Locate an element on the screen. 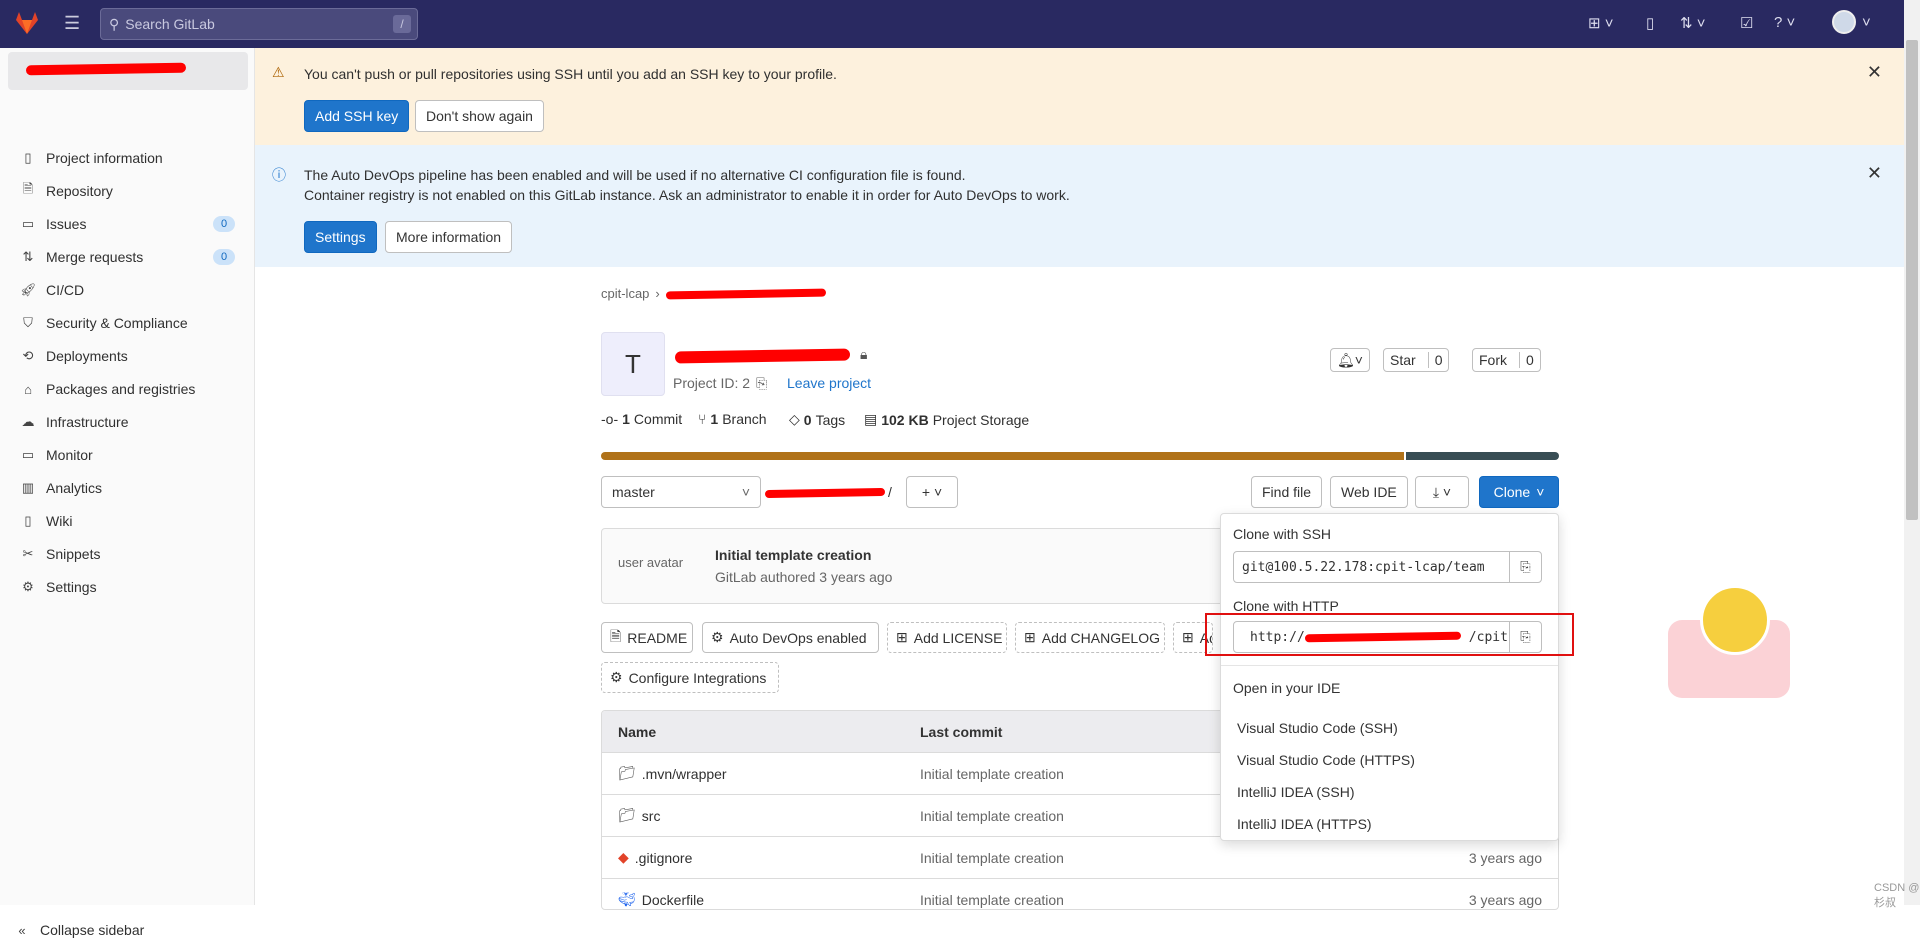 This screenshot has height=942, width=1920. download-button: ⤓ ˅ is located at coordinates (1442, 492).